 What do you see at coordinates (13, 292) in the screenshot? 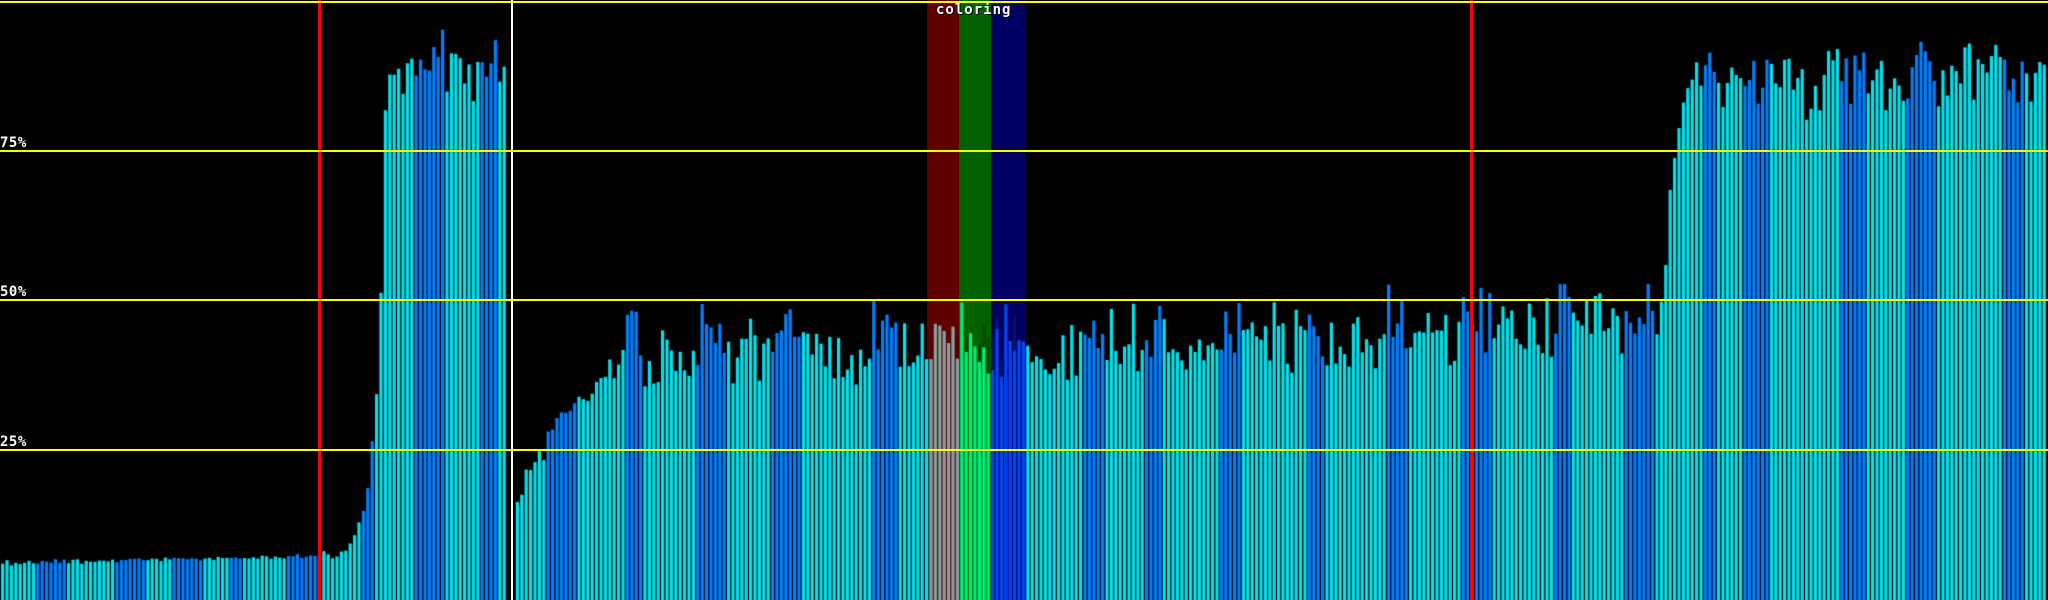
I see `tick-label-50: 50%` at bounding box center [13, 292].